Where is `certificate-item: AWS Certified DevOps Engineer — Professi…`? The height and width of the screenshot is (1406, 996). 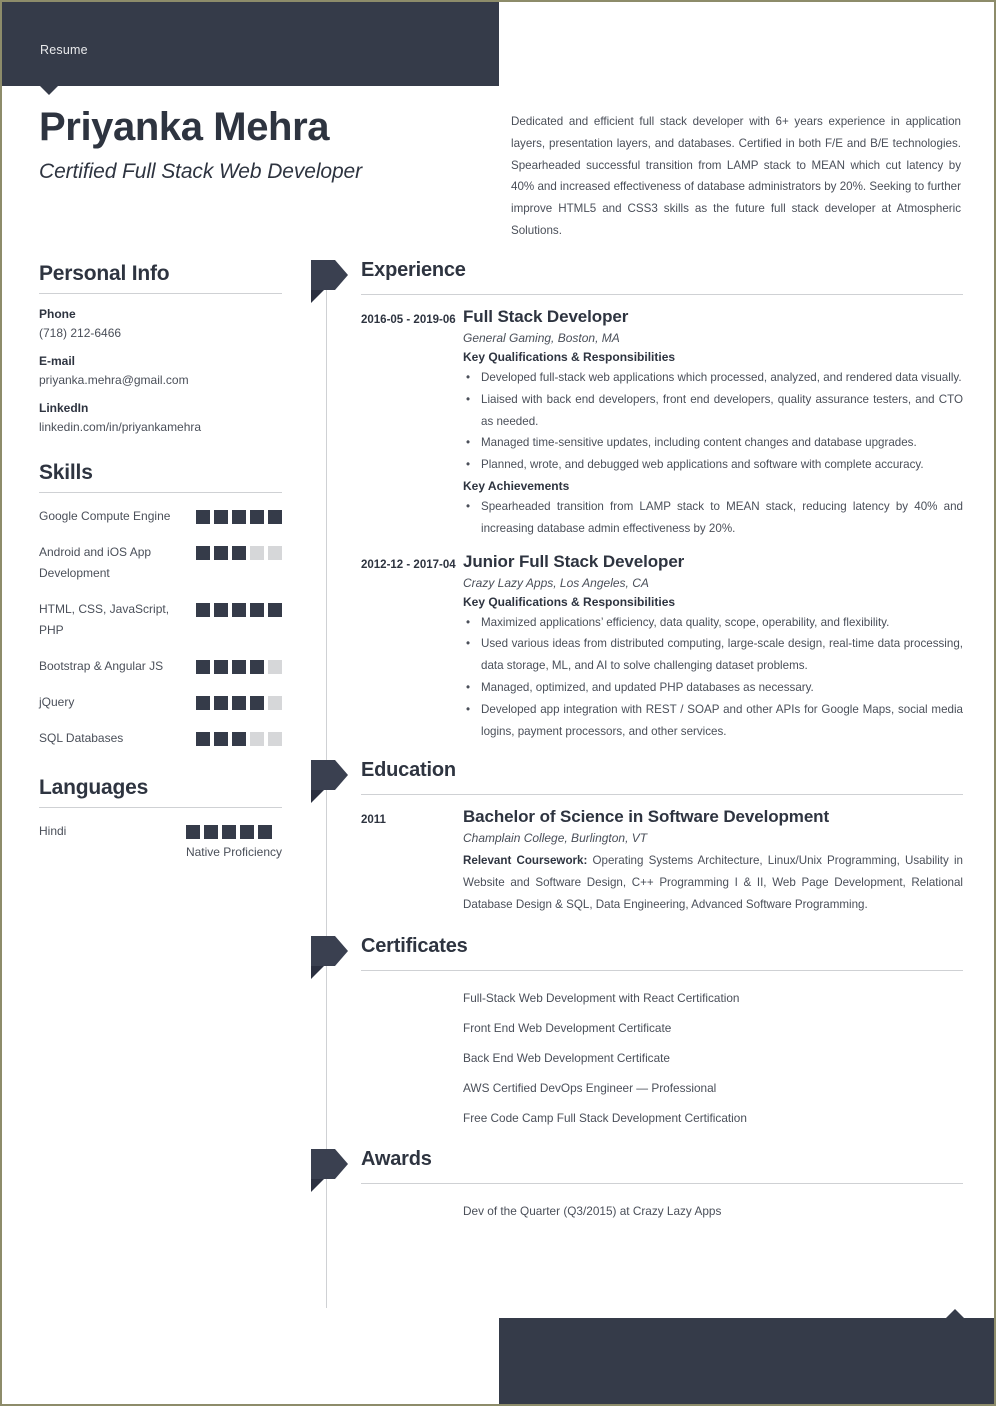
certificate-item: AWS Certified DevOps Engineer — Professi… is located at coordinates (590, 1087).